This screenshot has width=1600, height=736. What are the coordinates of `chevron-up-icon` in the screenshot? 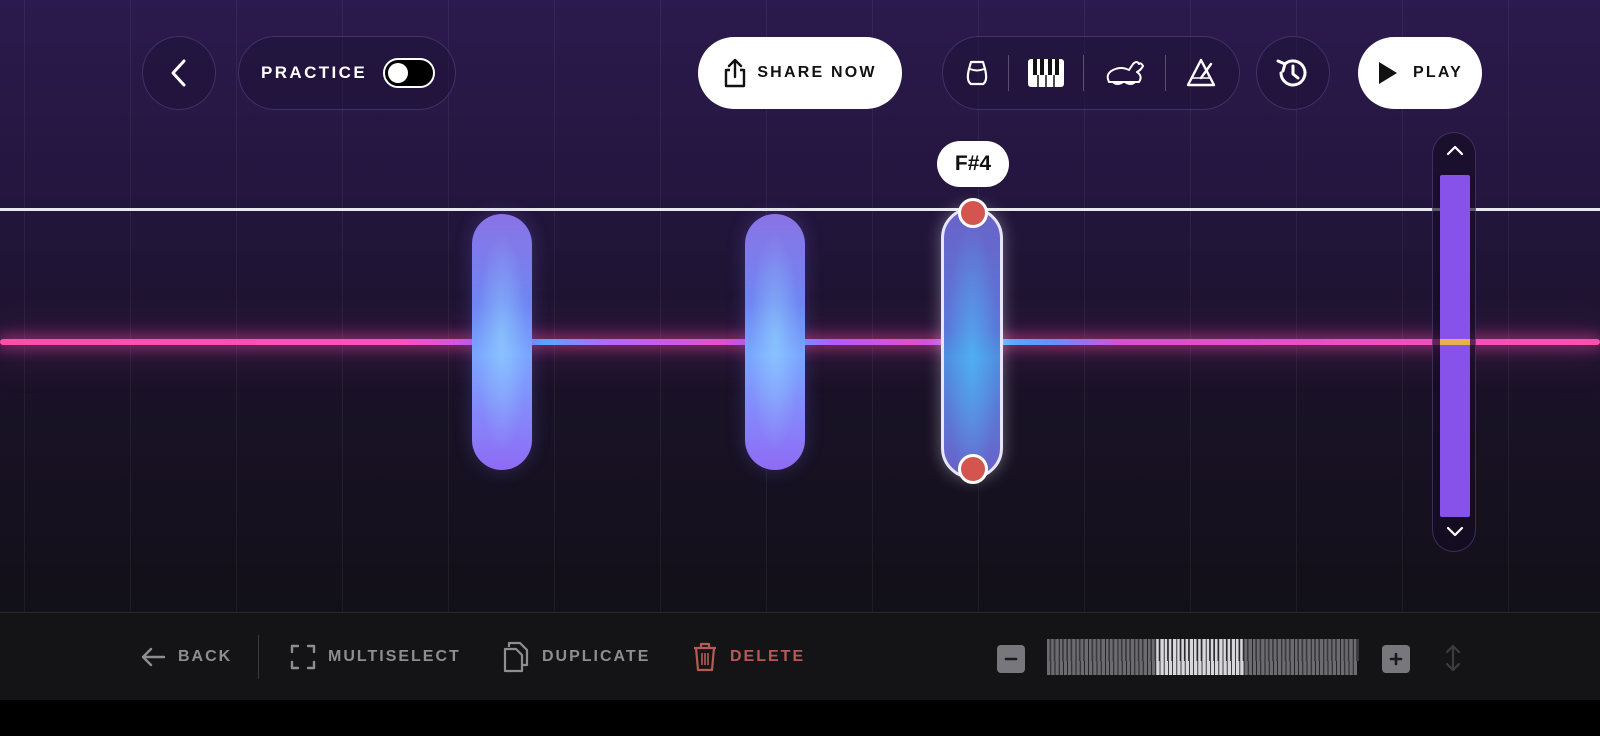 It's located at (1455, 150).